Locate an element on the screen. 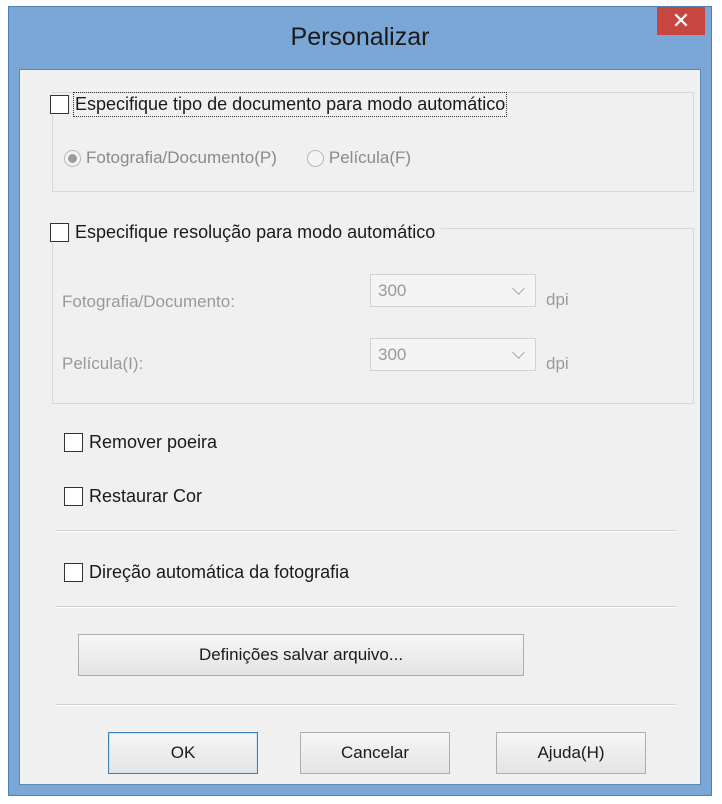  ok-button: OK is located at coordinates (183, 753).